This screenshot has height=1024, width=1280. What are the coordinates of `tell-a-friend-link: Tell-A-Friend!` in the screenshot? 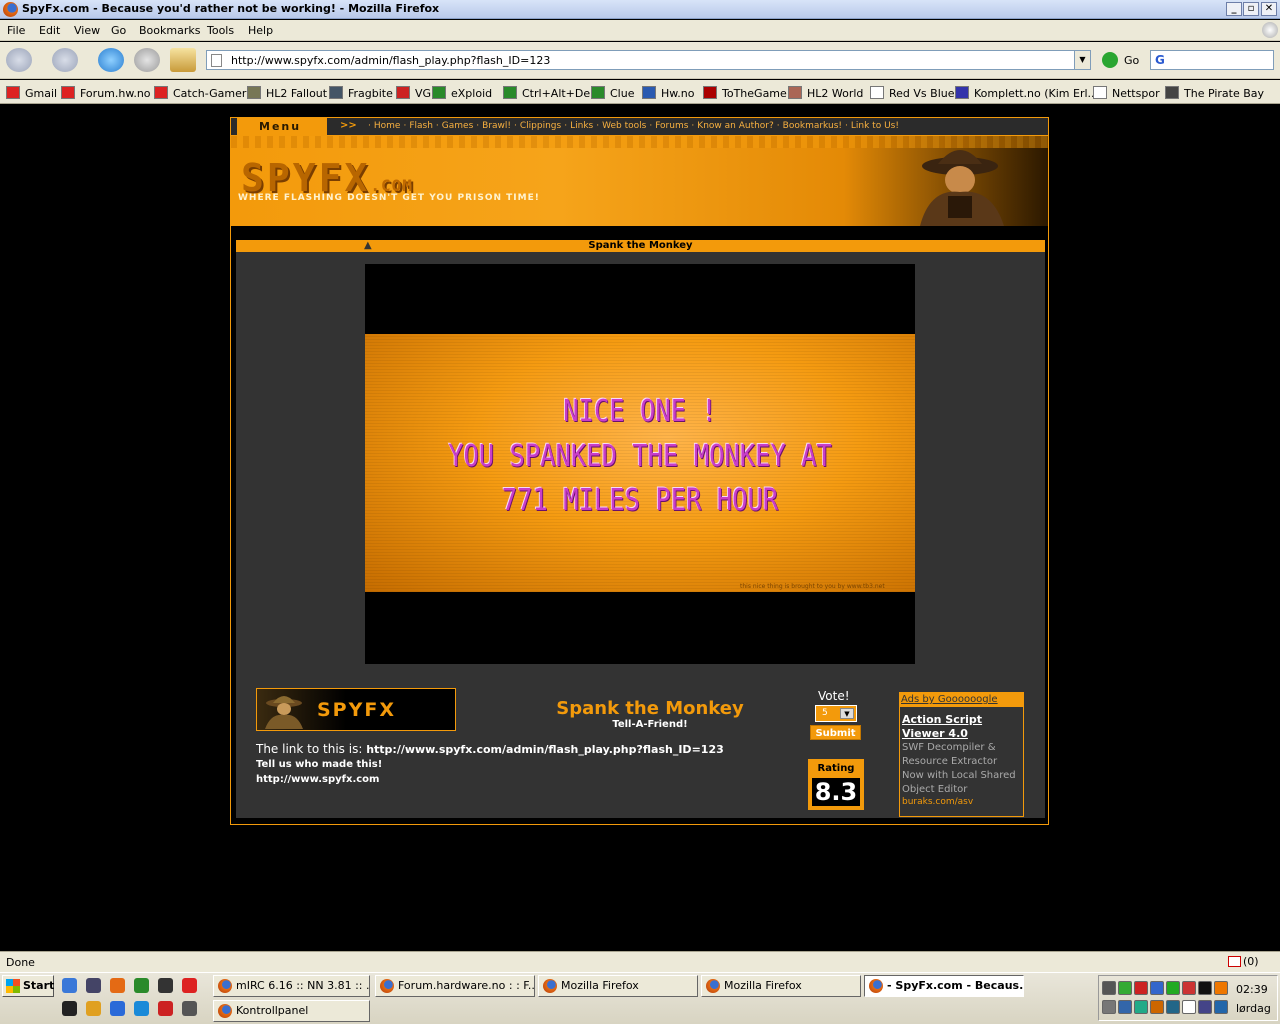 It's located at (650, 724).